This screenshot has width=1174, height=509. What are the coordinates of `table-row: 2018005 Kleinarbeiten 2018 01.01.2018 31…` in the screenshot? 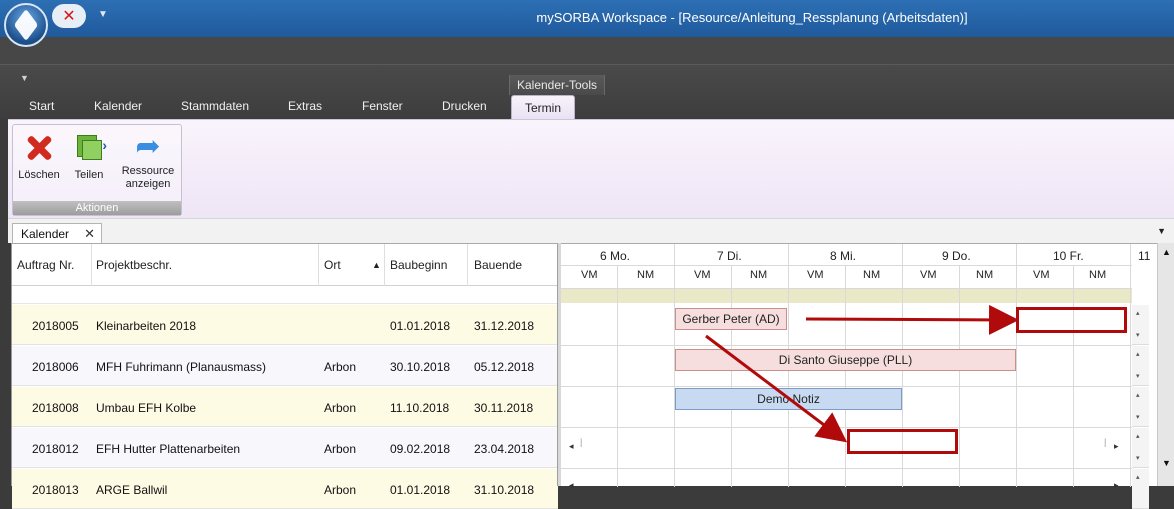 It's located at (285, 325).